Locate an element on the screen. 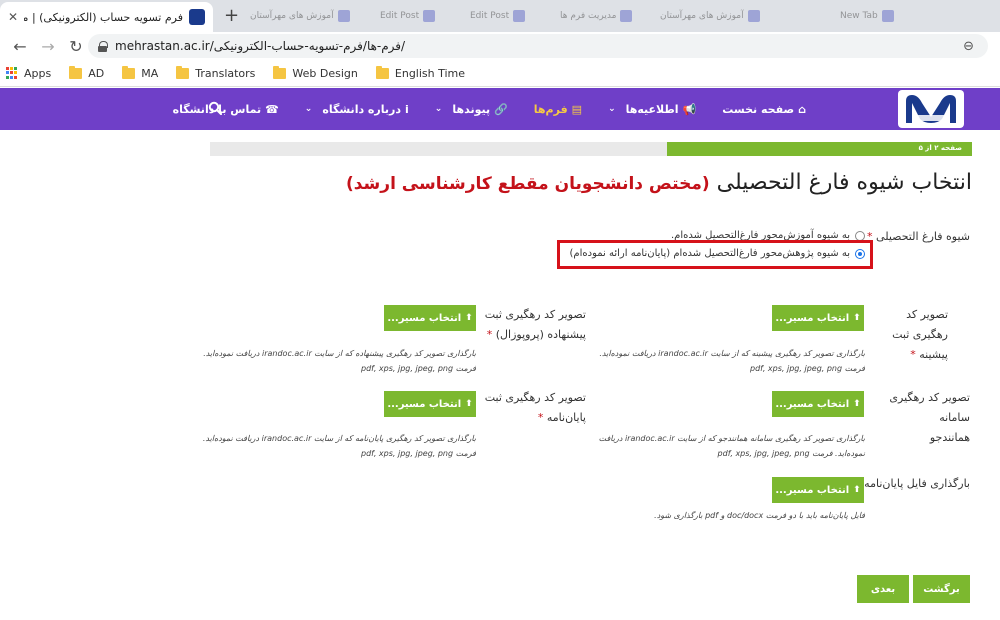  back-button: برگشت is located at coordinates (941, 589).